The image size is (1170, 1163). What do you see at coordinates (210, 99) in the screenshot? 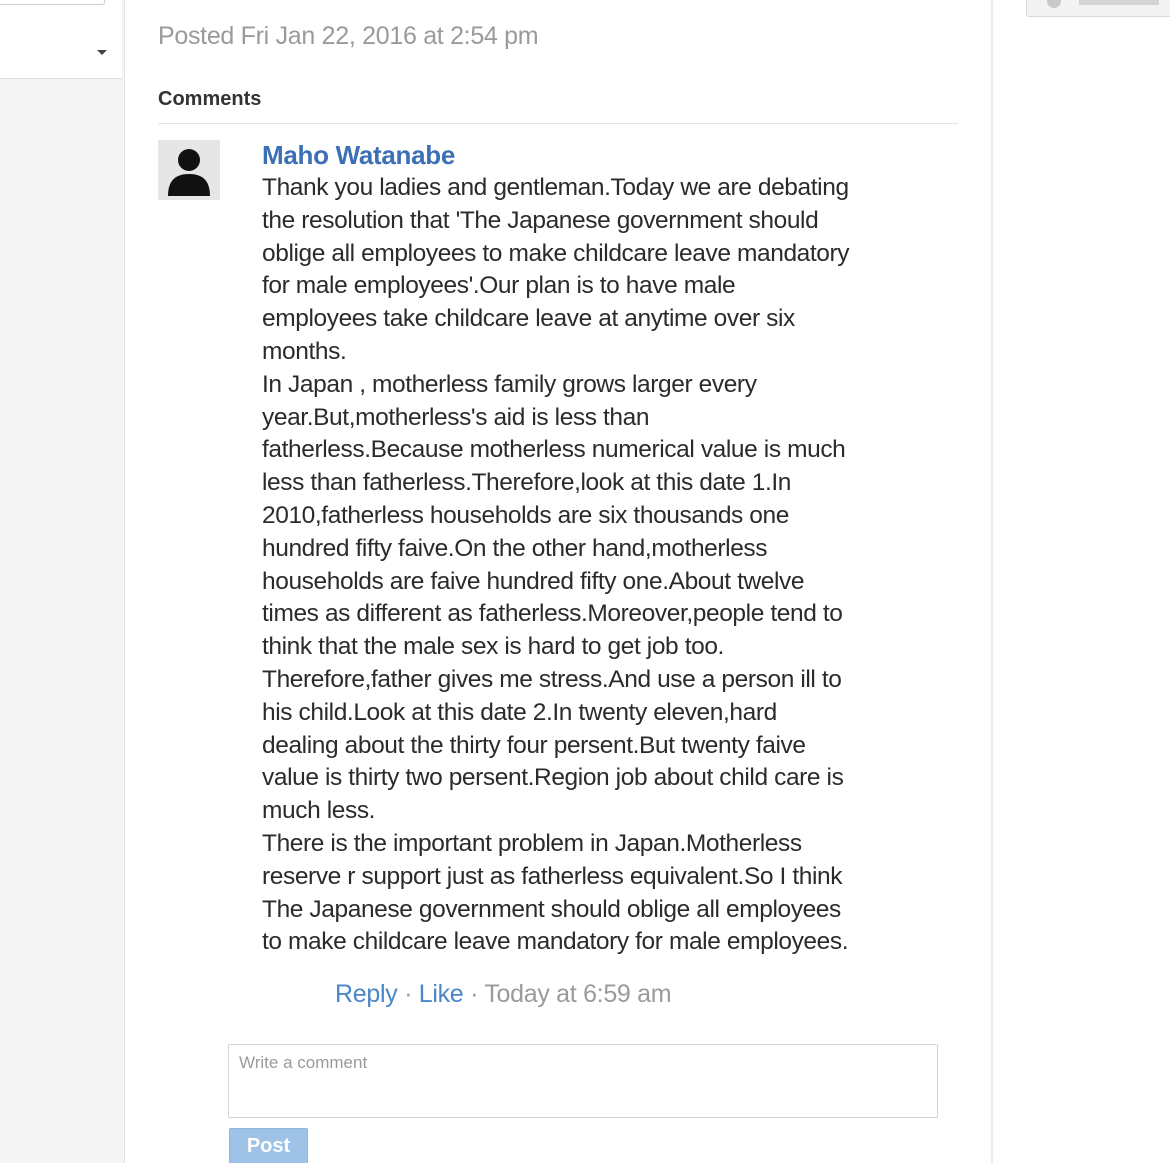
I see `comments-heading: Comments` at bounding box center [210, 99].